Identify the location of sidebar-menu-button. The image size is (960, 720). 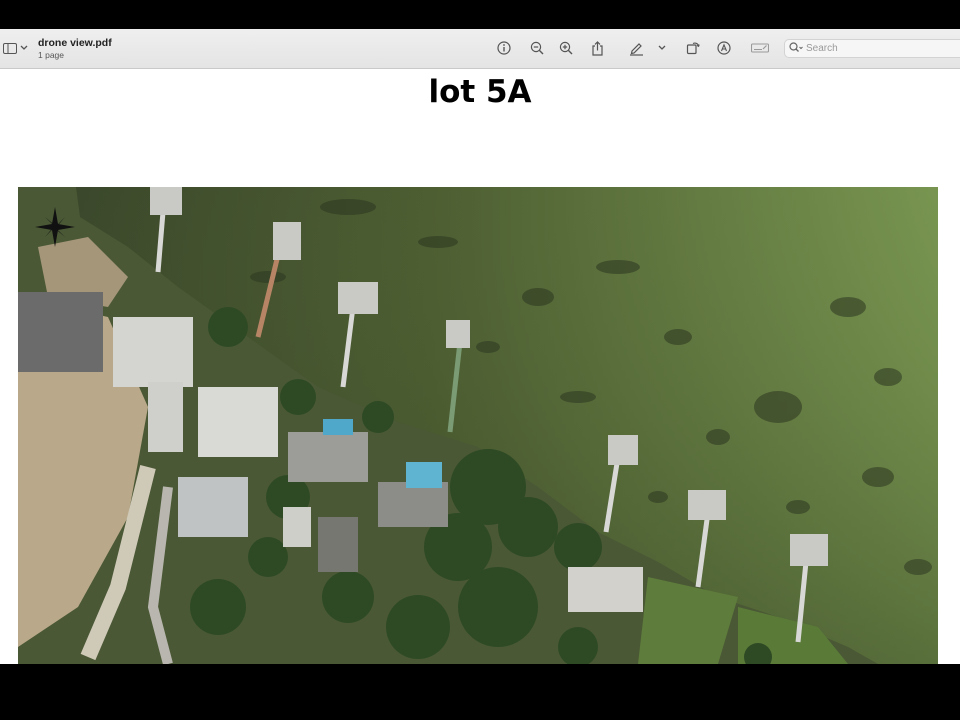
(24, 48).